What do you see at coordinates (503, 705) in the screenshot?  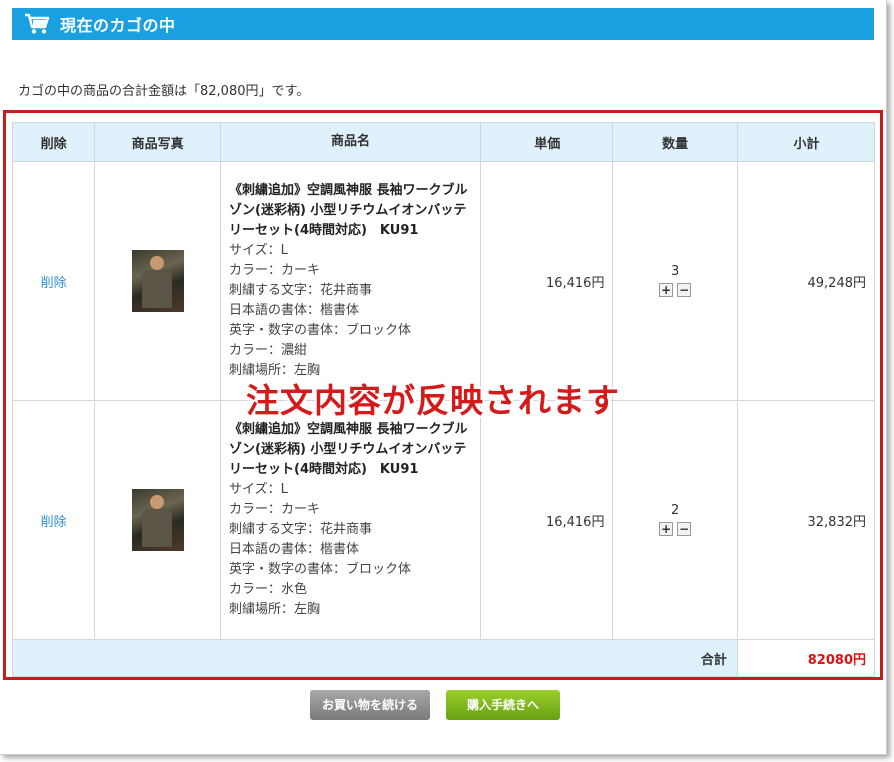 I see `checkout-button: 購入手続きへ` at bounding box center [503, 705].